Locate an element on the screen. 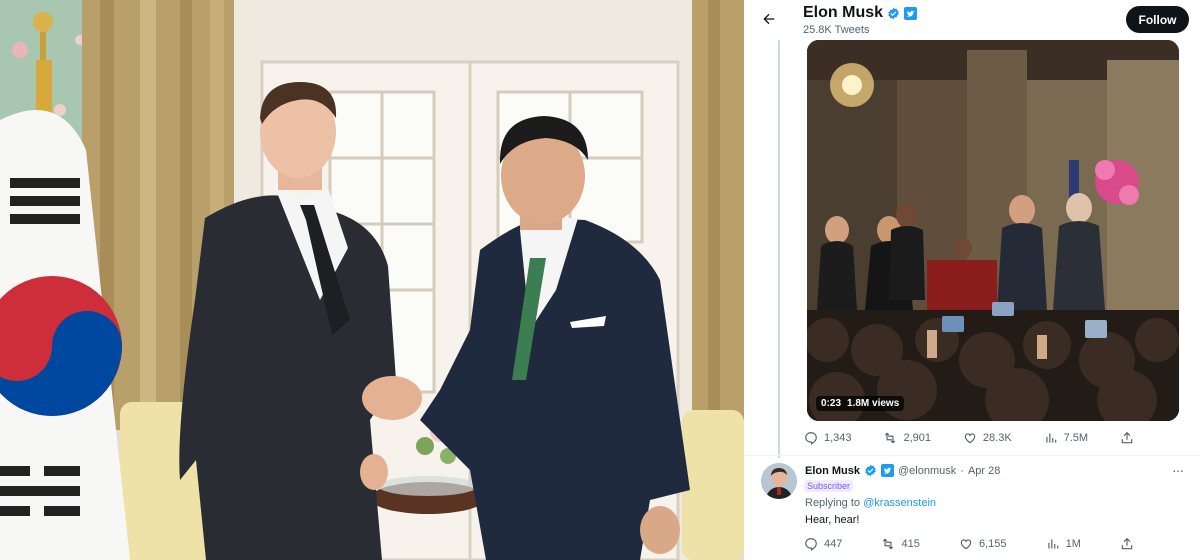  video-views: 1.8M views is located at coordinates (873, 403).